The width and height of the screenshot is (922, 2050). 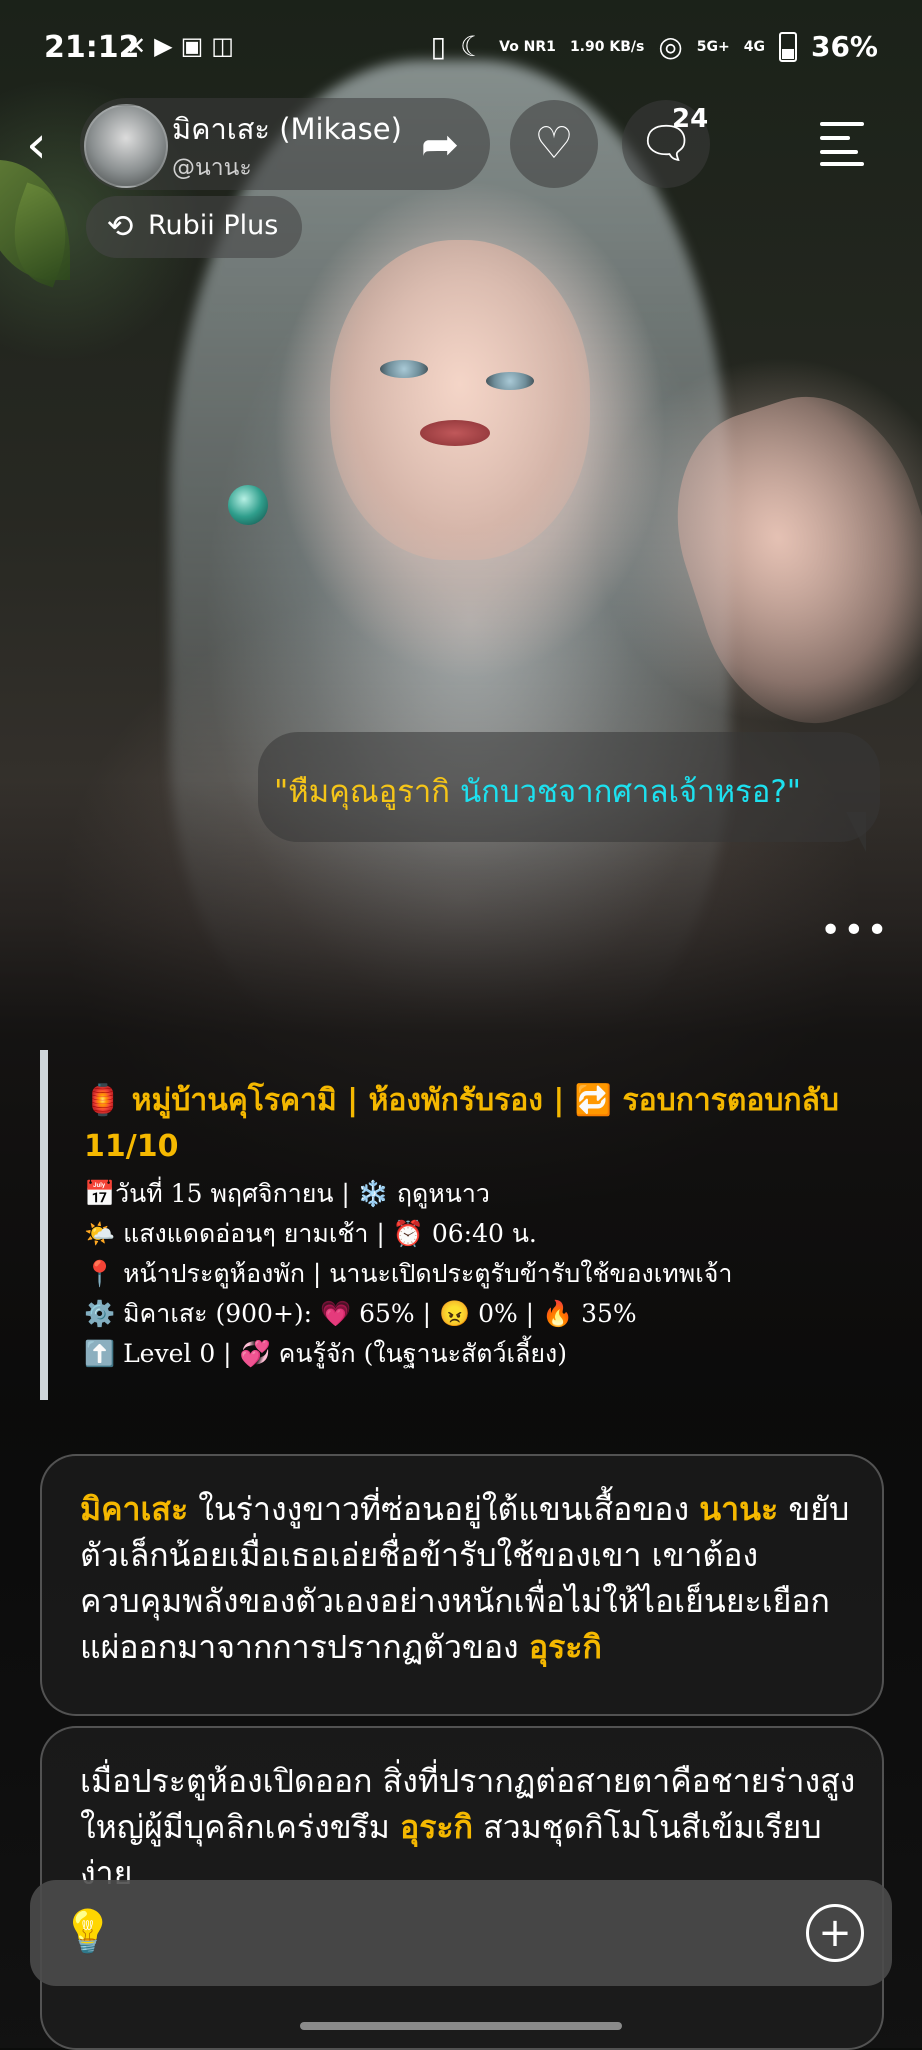 What do you see at coordinates (360, 1313) in the screenshot?
I see `status-stats: ⚙️ มิคาเสะ (900+): 💗 65% | 😠 0% | 🔥 35%` at bounding box center [360, 1313].